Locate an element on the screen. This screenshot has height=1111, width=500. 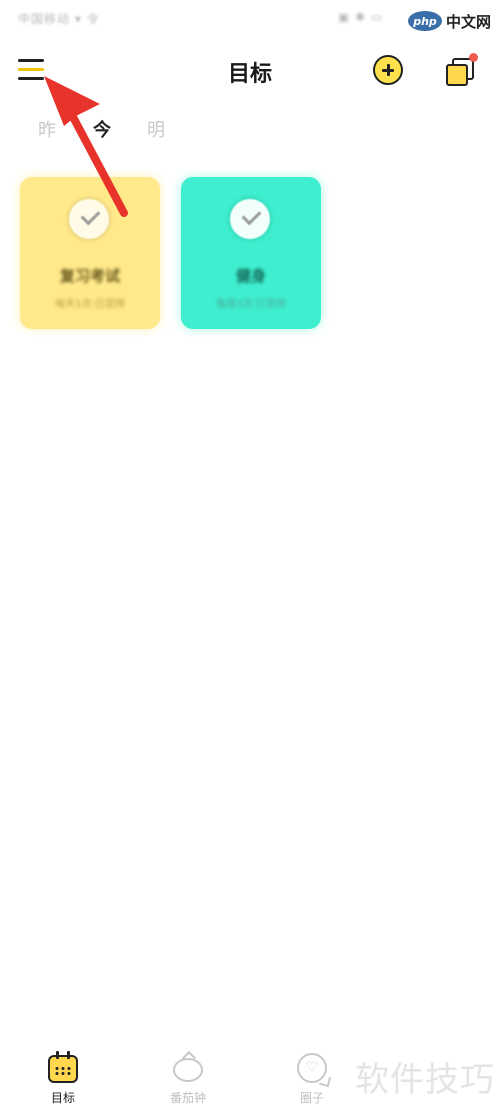
notification-dot is located at coordinates (473, 57).